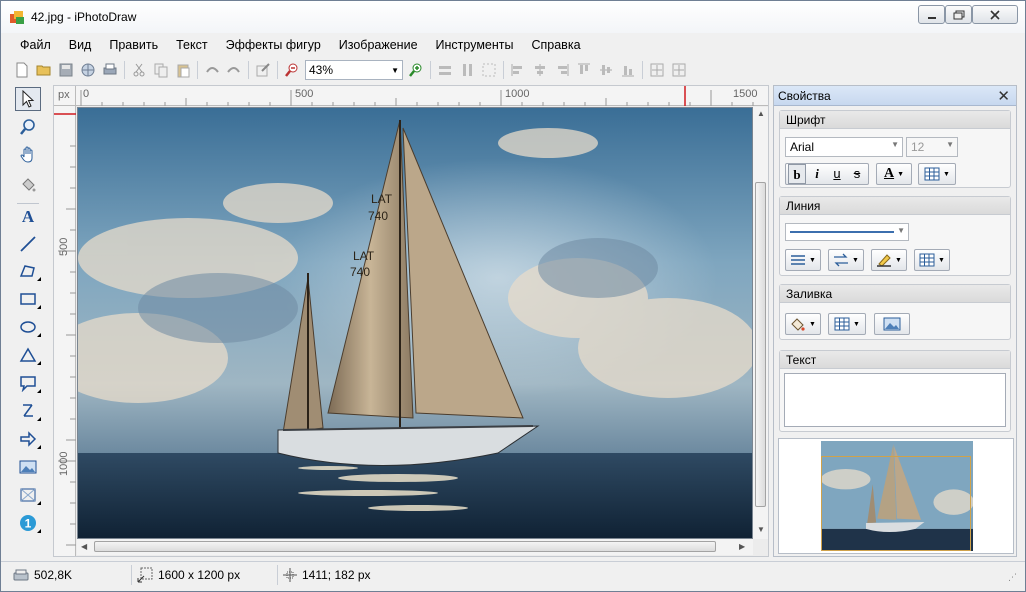 This screenshot has height=592, width=1026. Describe the element at coordinates (28, 439) in the screenshot. I see `arrow-shape-tool` at that location.